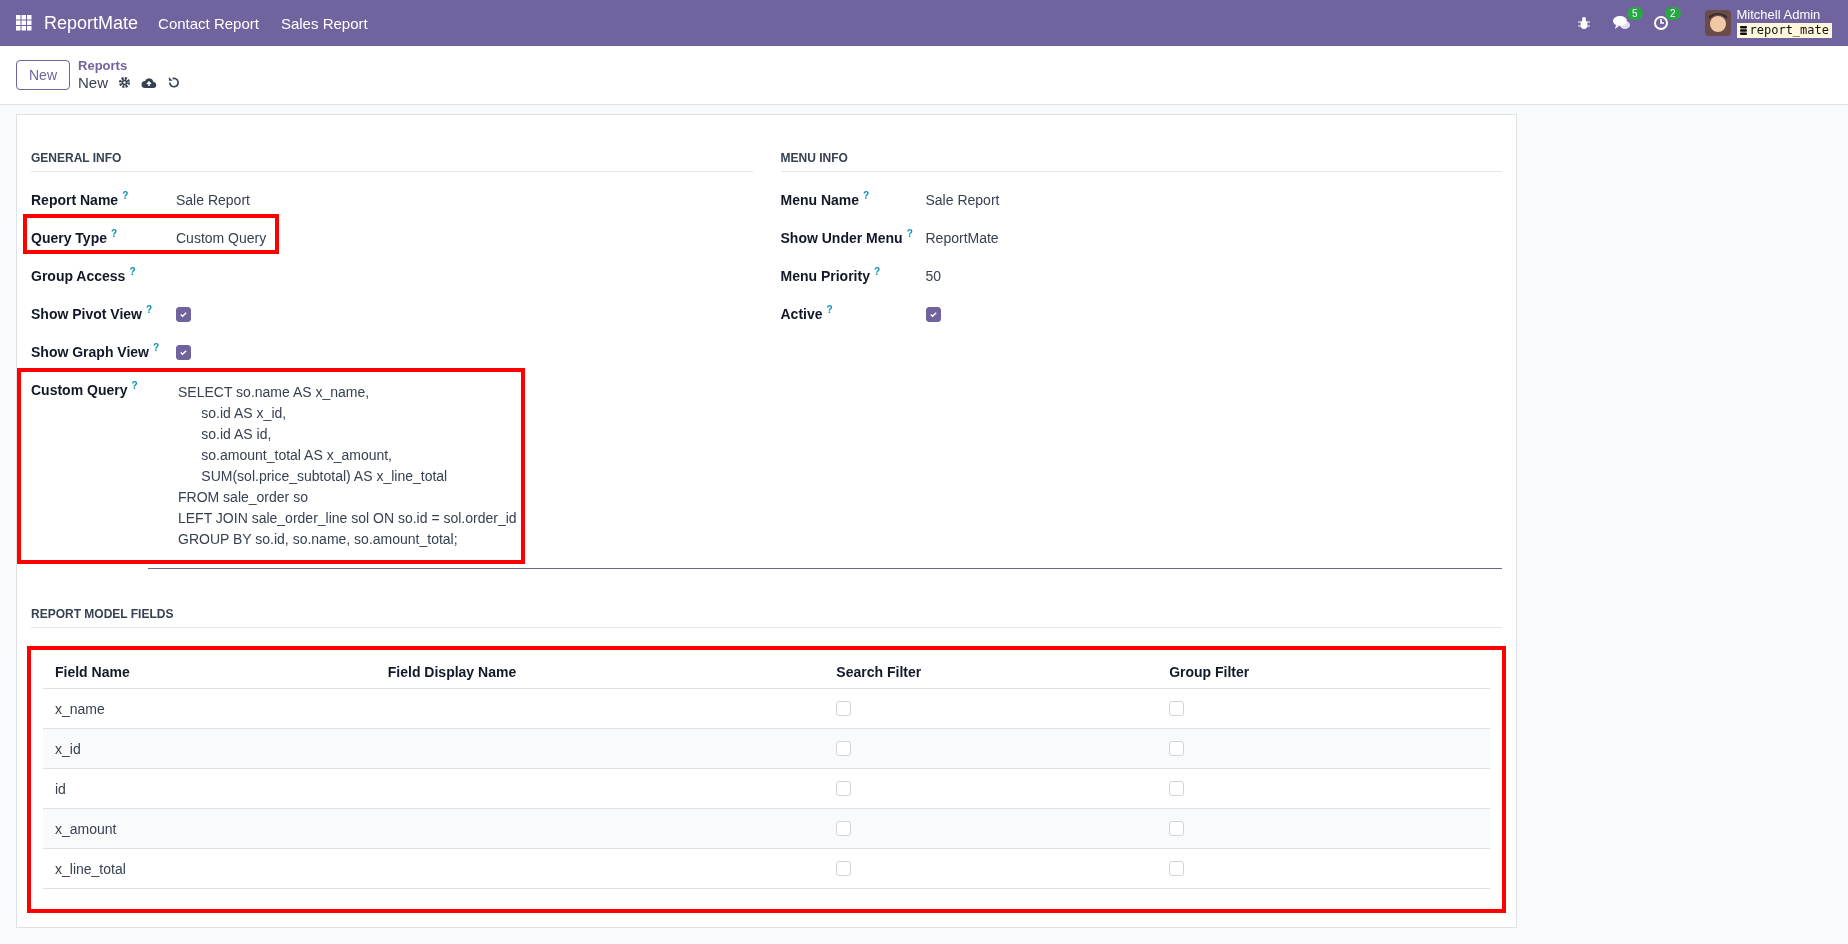  What do you see at coordinates (80, 708) in the screenshot?
I see `table-cell: x_name` at bounding box center [80, 708].